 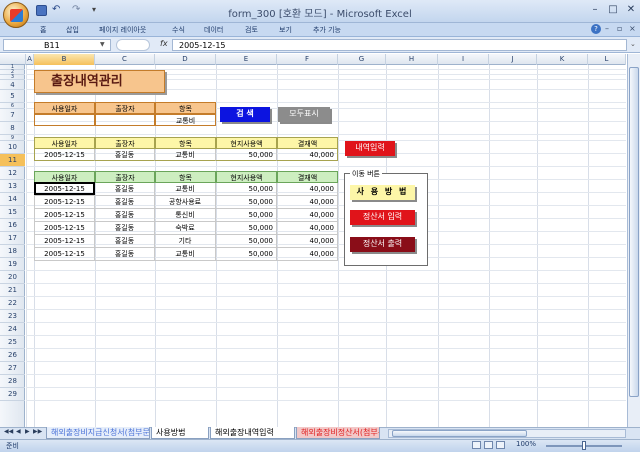 What do you see at coordinates (185, 120) in the screenshot?
I see `search-item-cell: 교통비` at bounding box center [185, 120].